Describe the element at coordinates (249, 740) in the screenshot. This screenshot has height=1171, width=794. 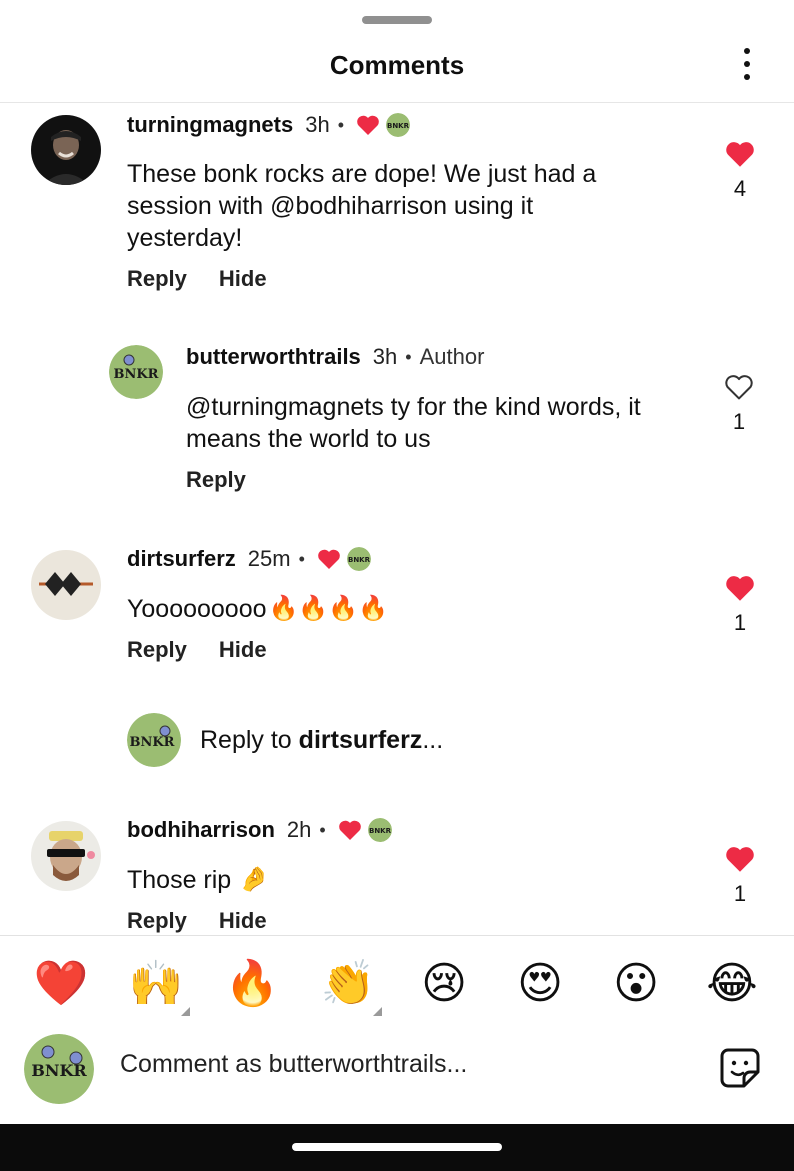
I see `reply-prompt-prefix: Reply to` at that location.